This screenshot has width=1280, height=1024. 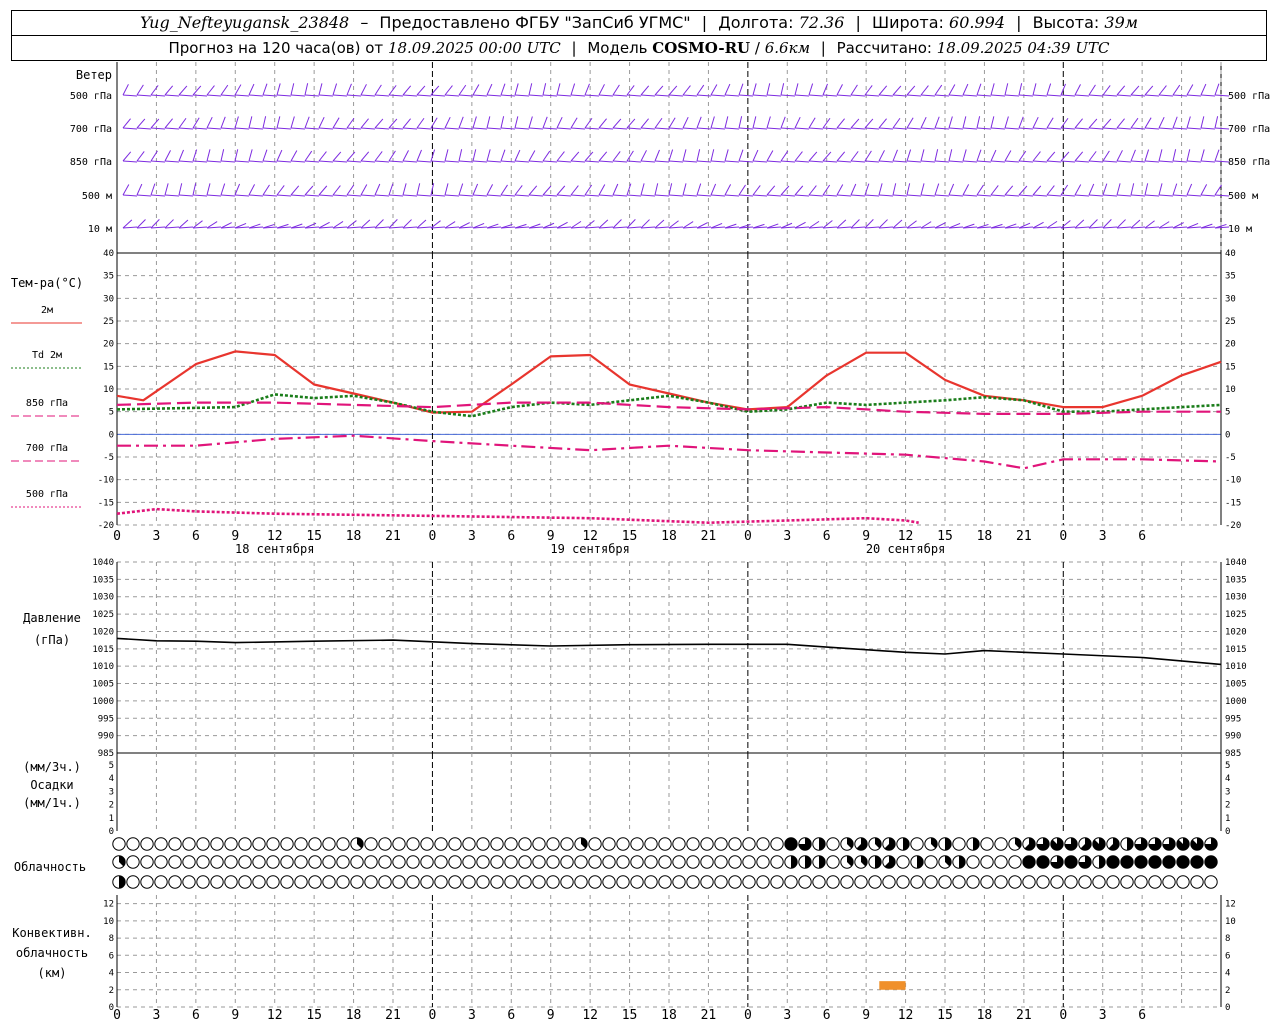 What do you see at coordinates (1233, 737) in the screenshot?
I see `pressure-y-tick-right: 990` at bounding box center [1233, 737].